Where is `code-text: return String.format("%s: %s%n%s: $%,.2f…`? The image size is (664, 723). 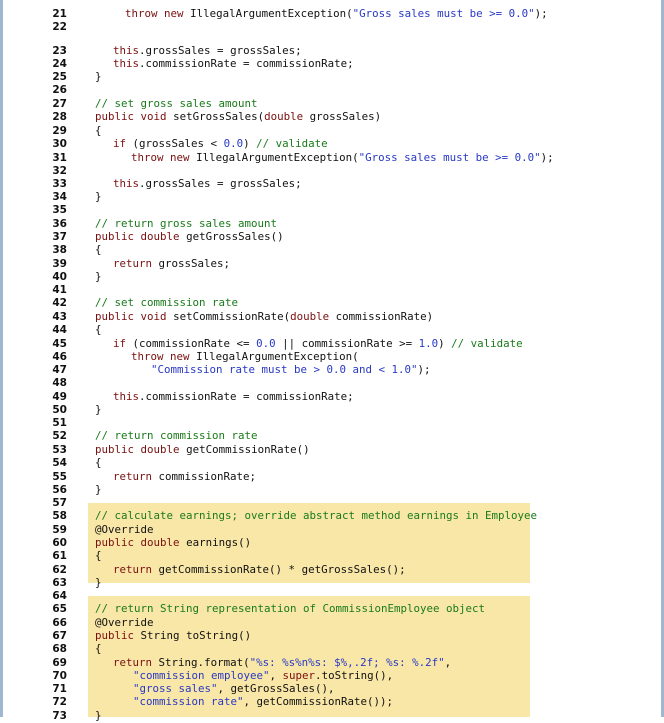 code-text: return String.format("%s: %s%n%s: $%,.2f… is located at coordinates (282, 662).